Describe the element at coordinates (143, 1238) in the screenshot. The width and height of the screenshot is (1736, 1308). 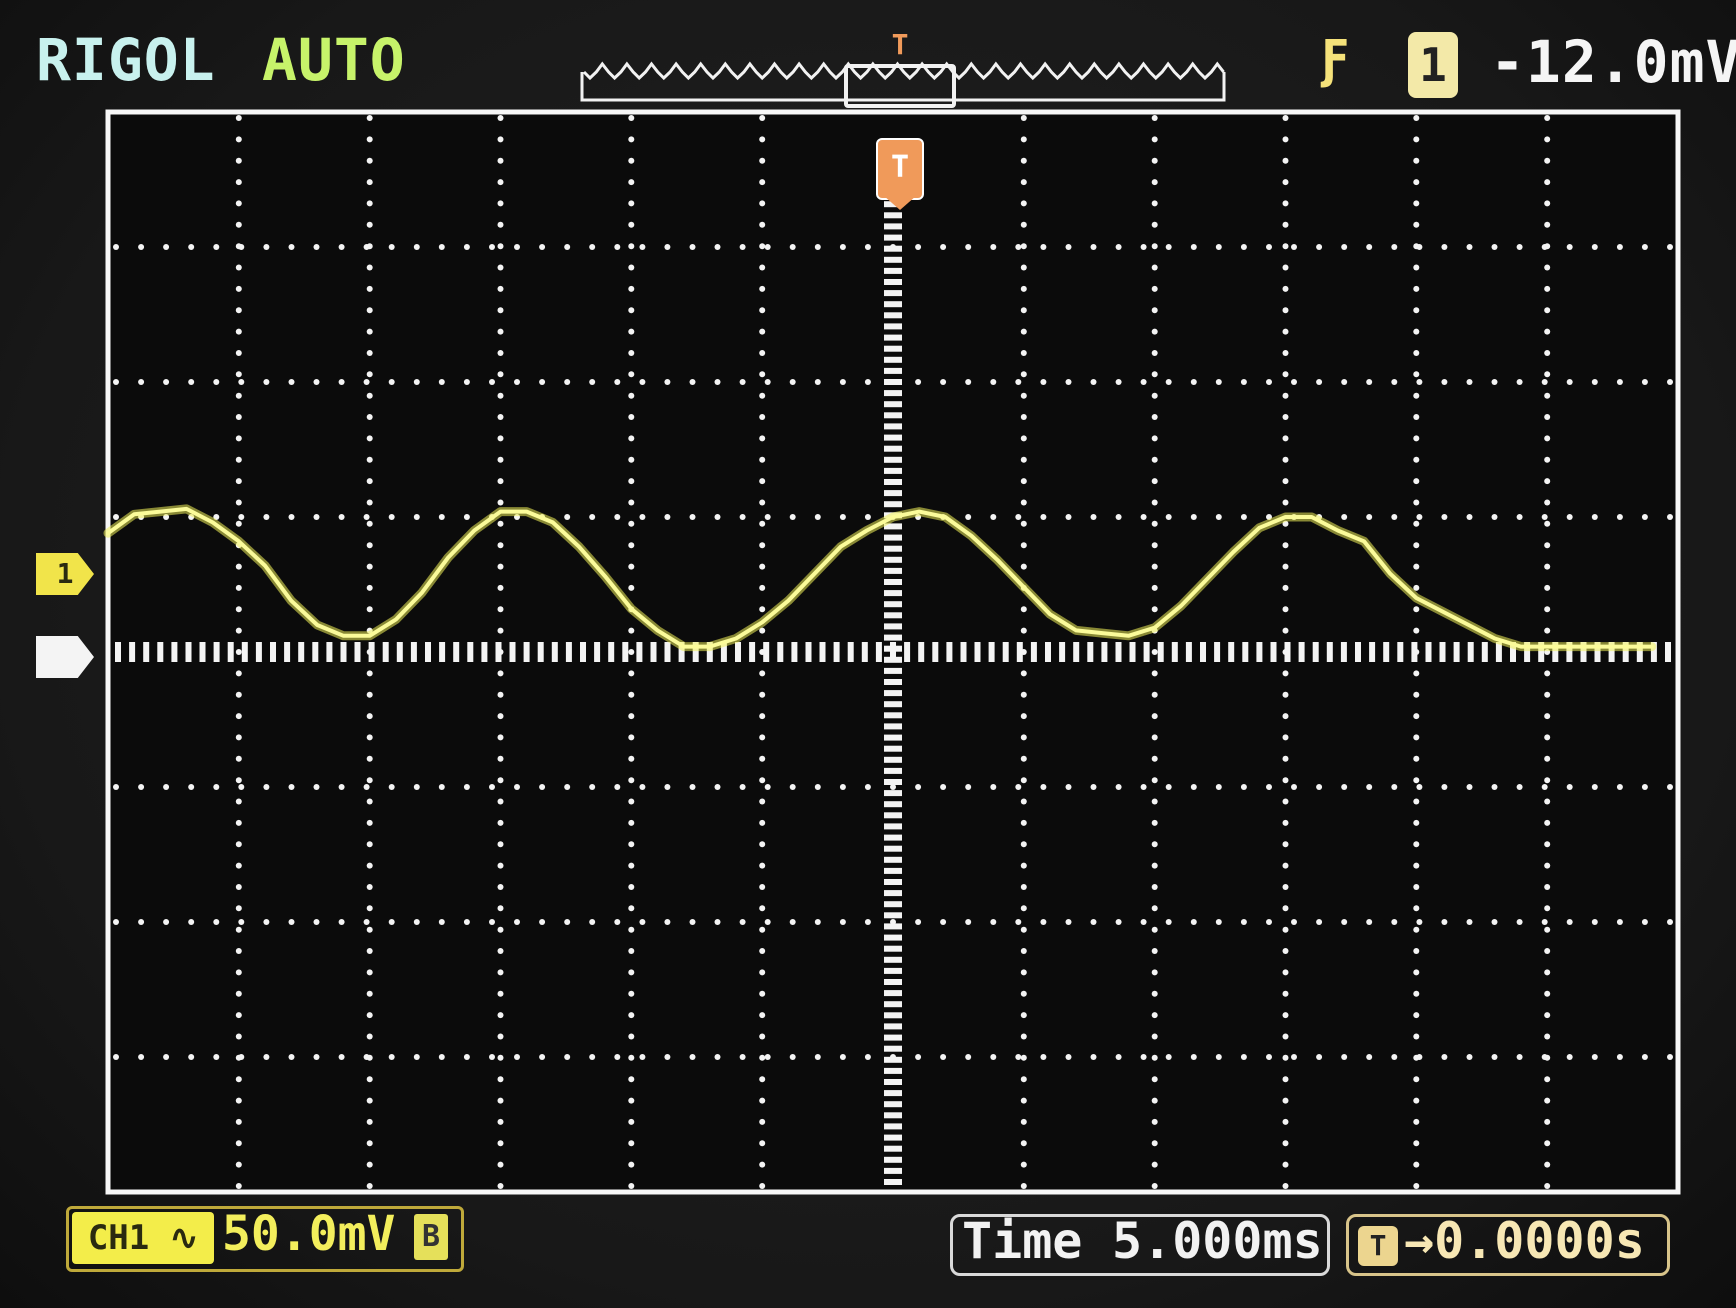
I see `channel1-badge: CH1 ∿` at that location.